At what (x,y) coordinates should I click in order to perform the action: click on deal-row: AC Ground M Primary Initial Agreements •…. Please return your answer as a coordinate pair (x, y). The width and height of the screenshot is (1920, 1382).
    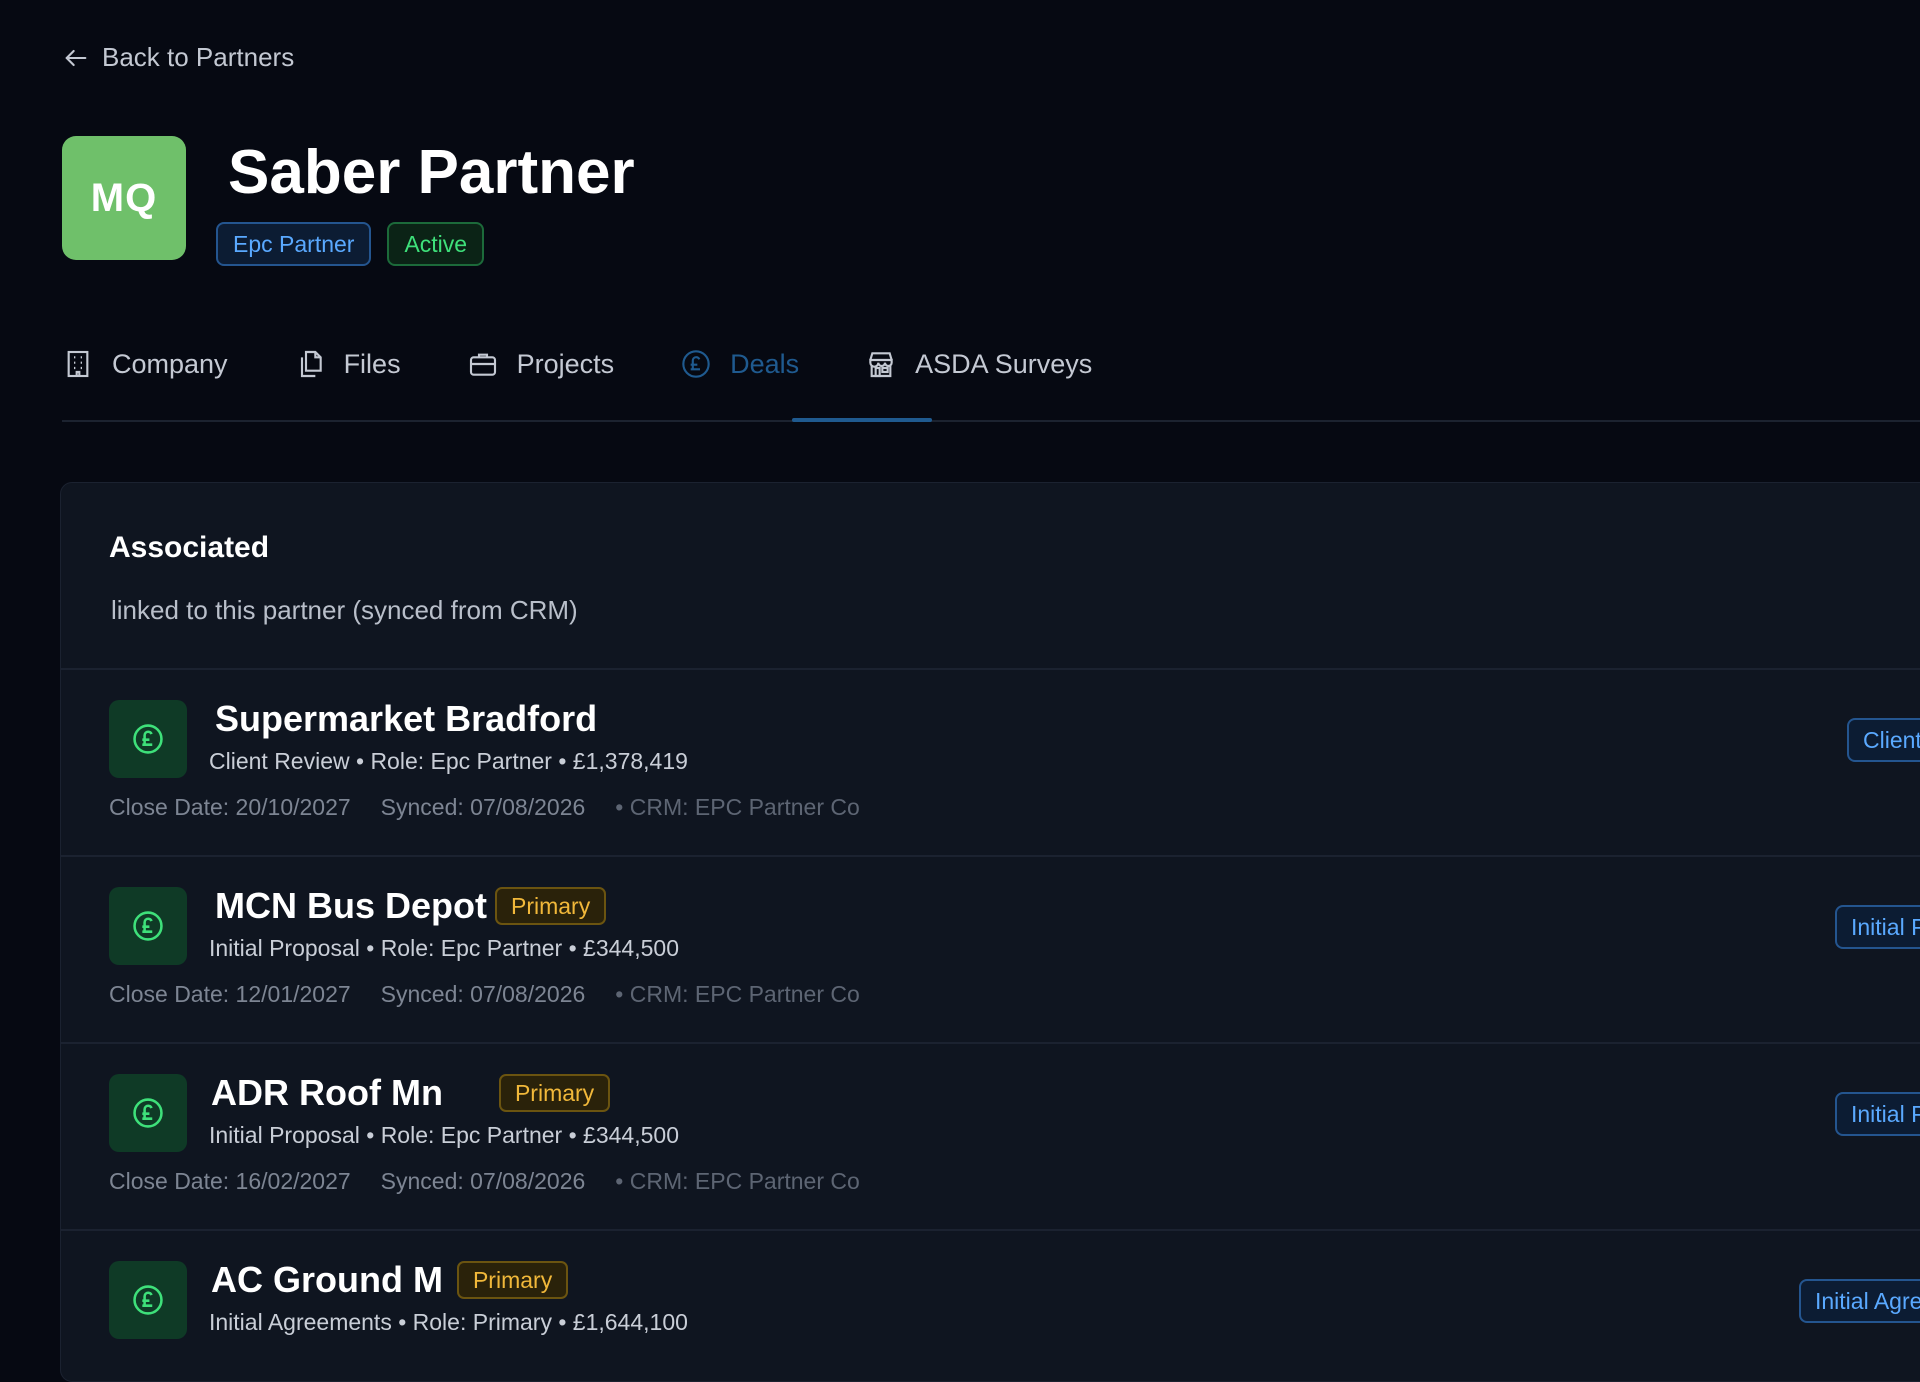
    Looking at the image, I should click on (990, 1306).